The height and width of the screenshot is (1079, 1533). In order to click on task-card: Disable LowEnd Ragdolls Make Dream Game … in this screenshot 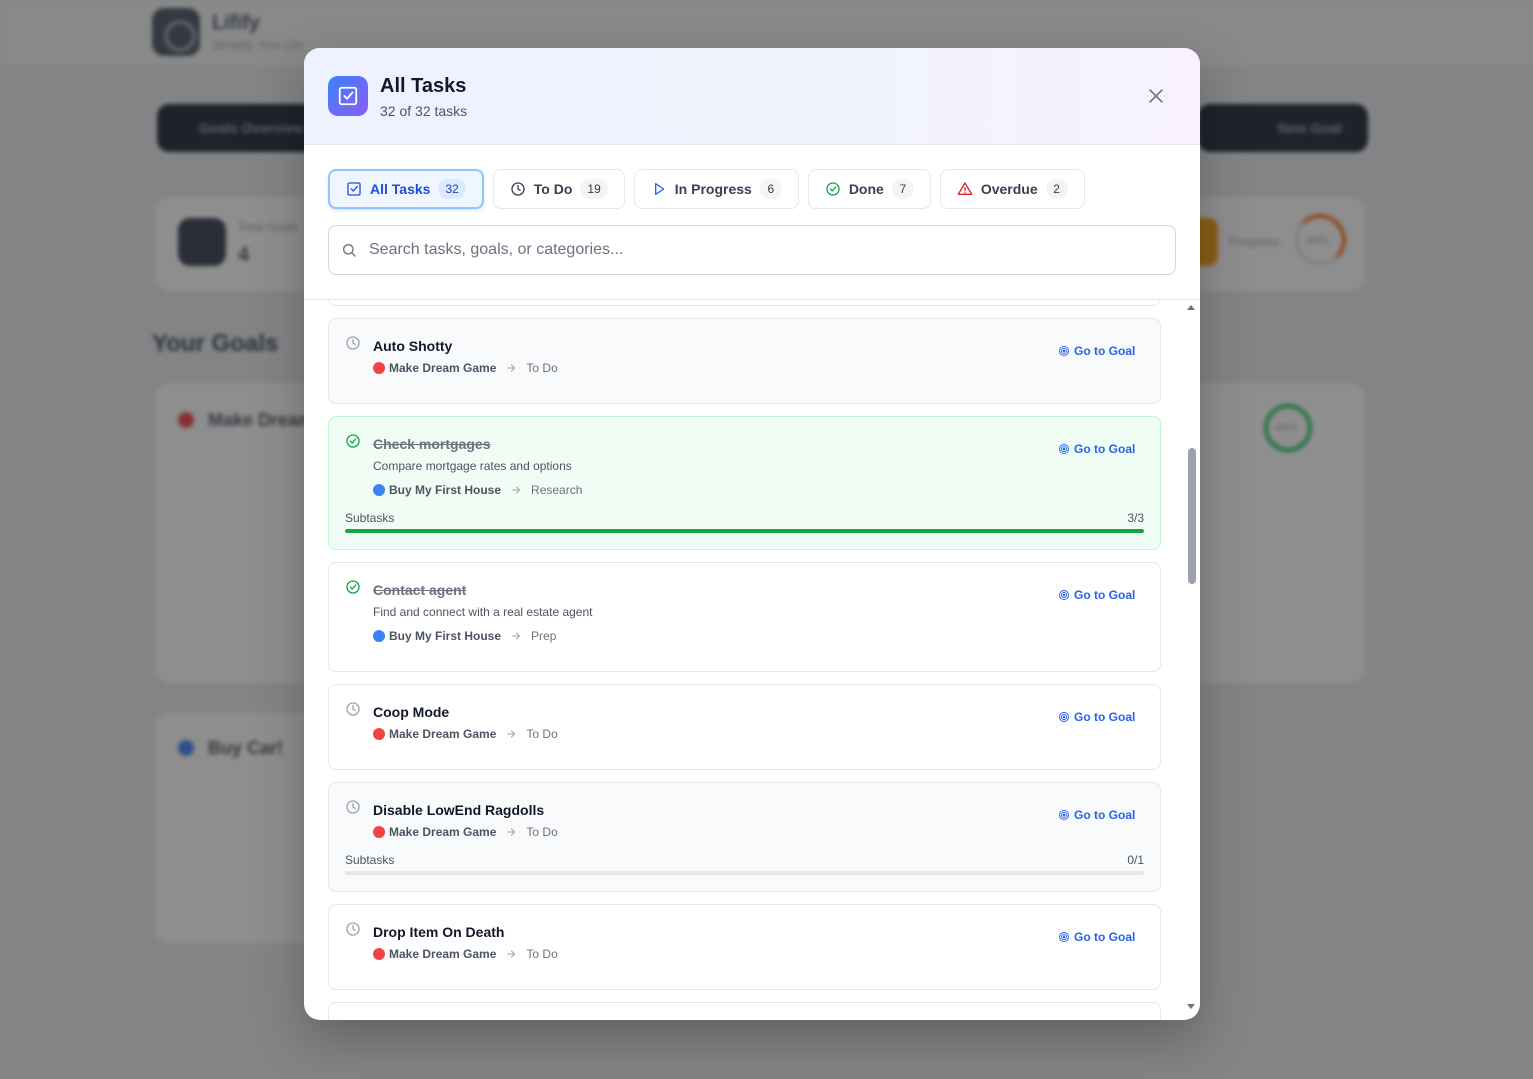, I will do `click(744, 837)`.